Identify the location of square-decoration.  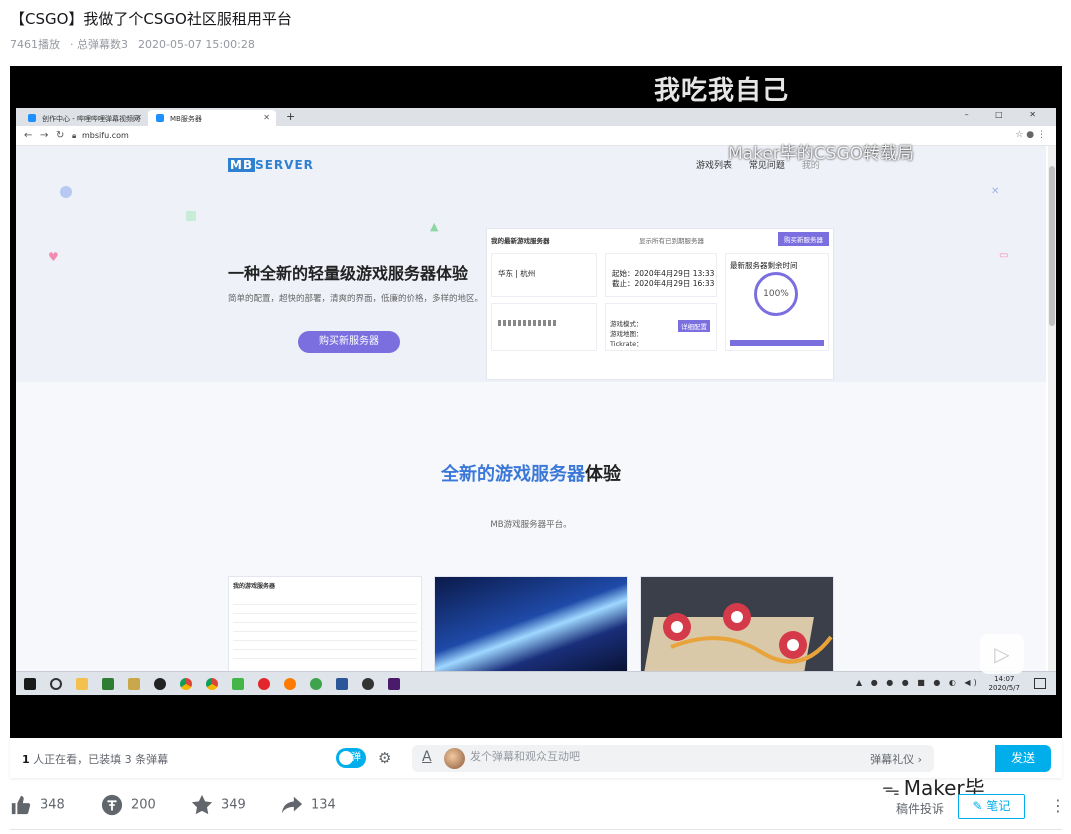
(191, 216).